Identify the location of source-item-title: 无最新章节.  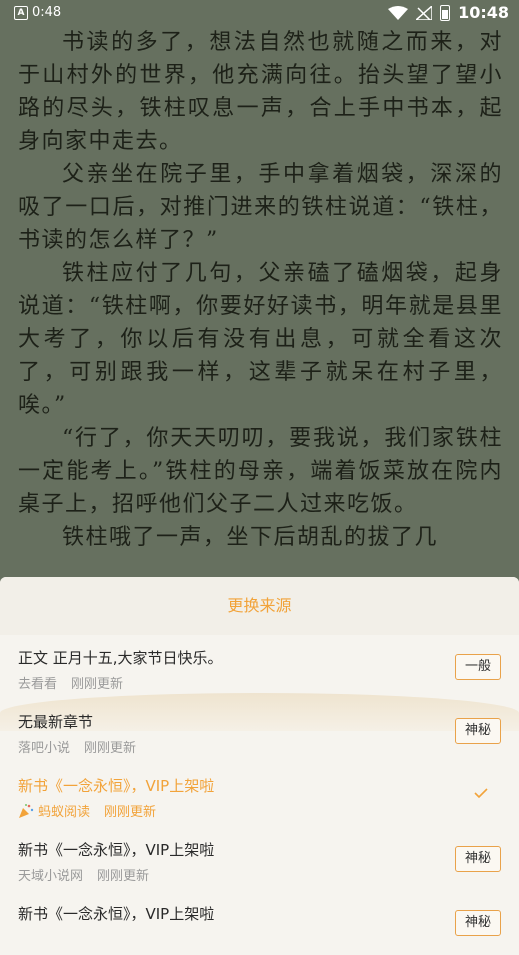
(56, 722).